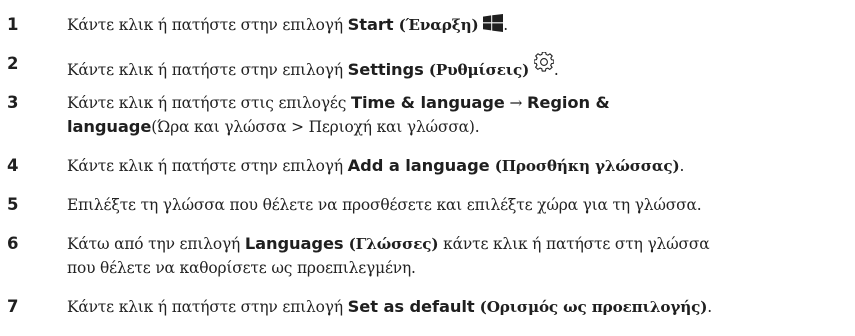  I want to click on ui-term-add-language: Add a language, so click(418, 165).